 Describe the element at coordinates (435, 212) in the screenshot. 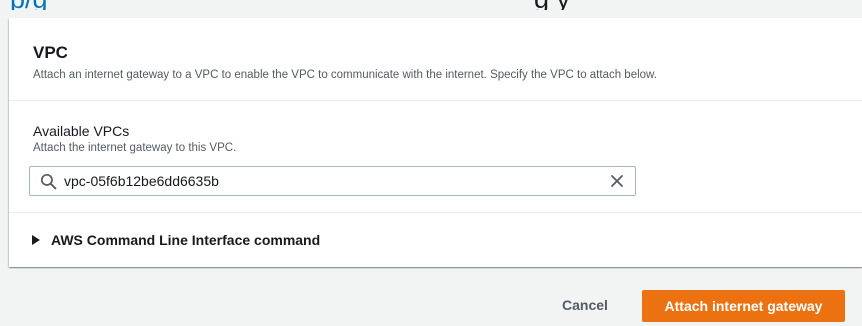

I see `section-divider` at that location.